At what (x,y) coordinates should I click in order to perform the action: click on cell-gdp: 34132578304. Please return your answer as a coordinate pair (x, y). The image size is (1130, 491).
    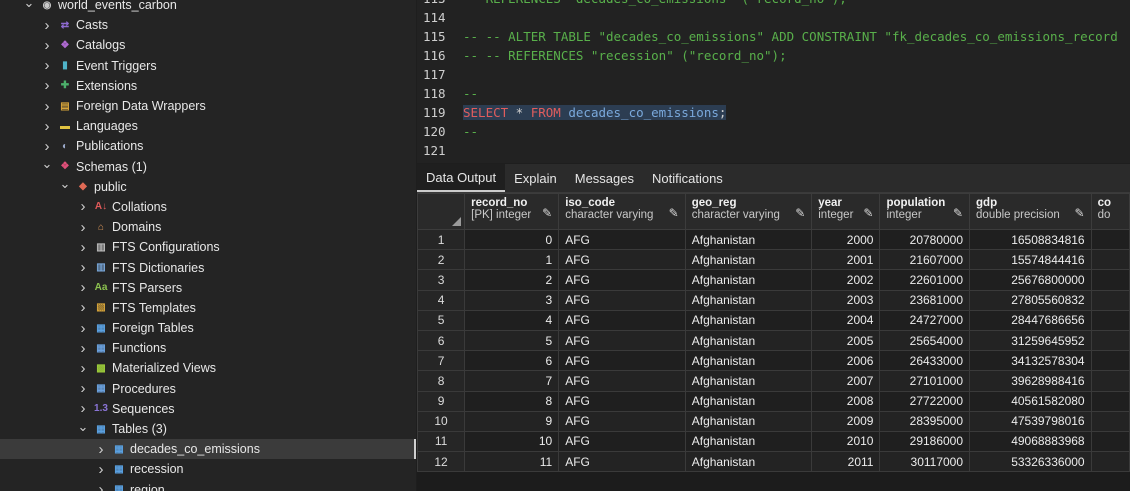
    Looking at the image, I should click on (1030, 361).